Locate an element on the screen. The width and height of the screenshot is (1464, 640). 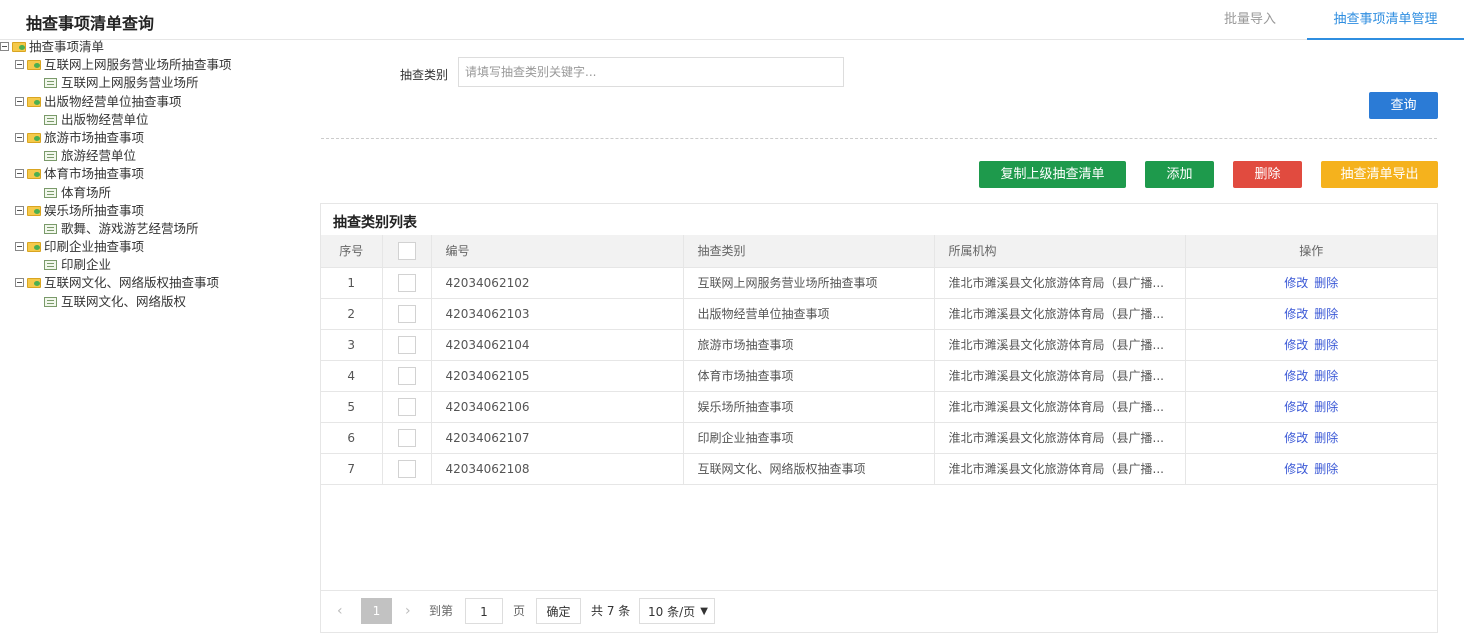
page-size-select: 10 条/页 ▼ is located at coordinates (677, 611).